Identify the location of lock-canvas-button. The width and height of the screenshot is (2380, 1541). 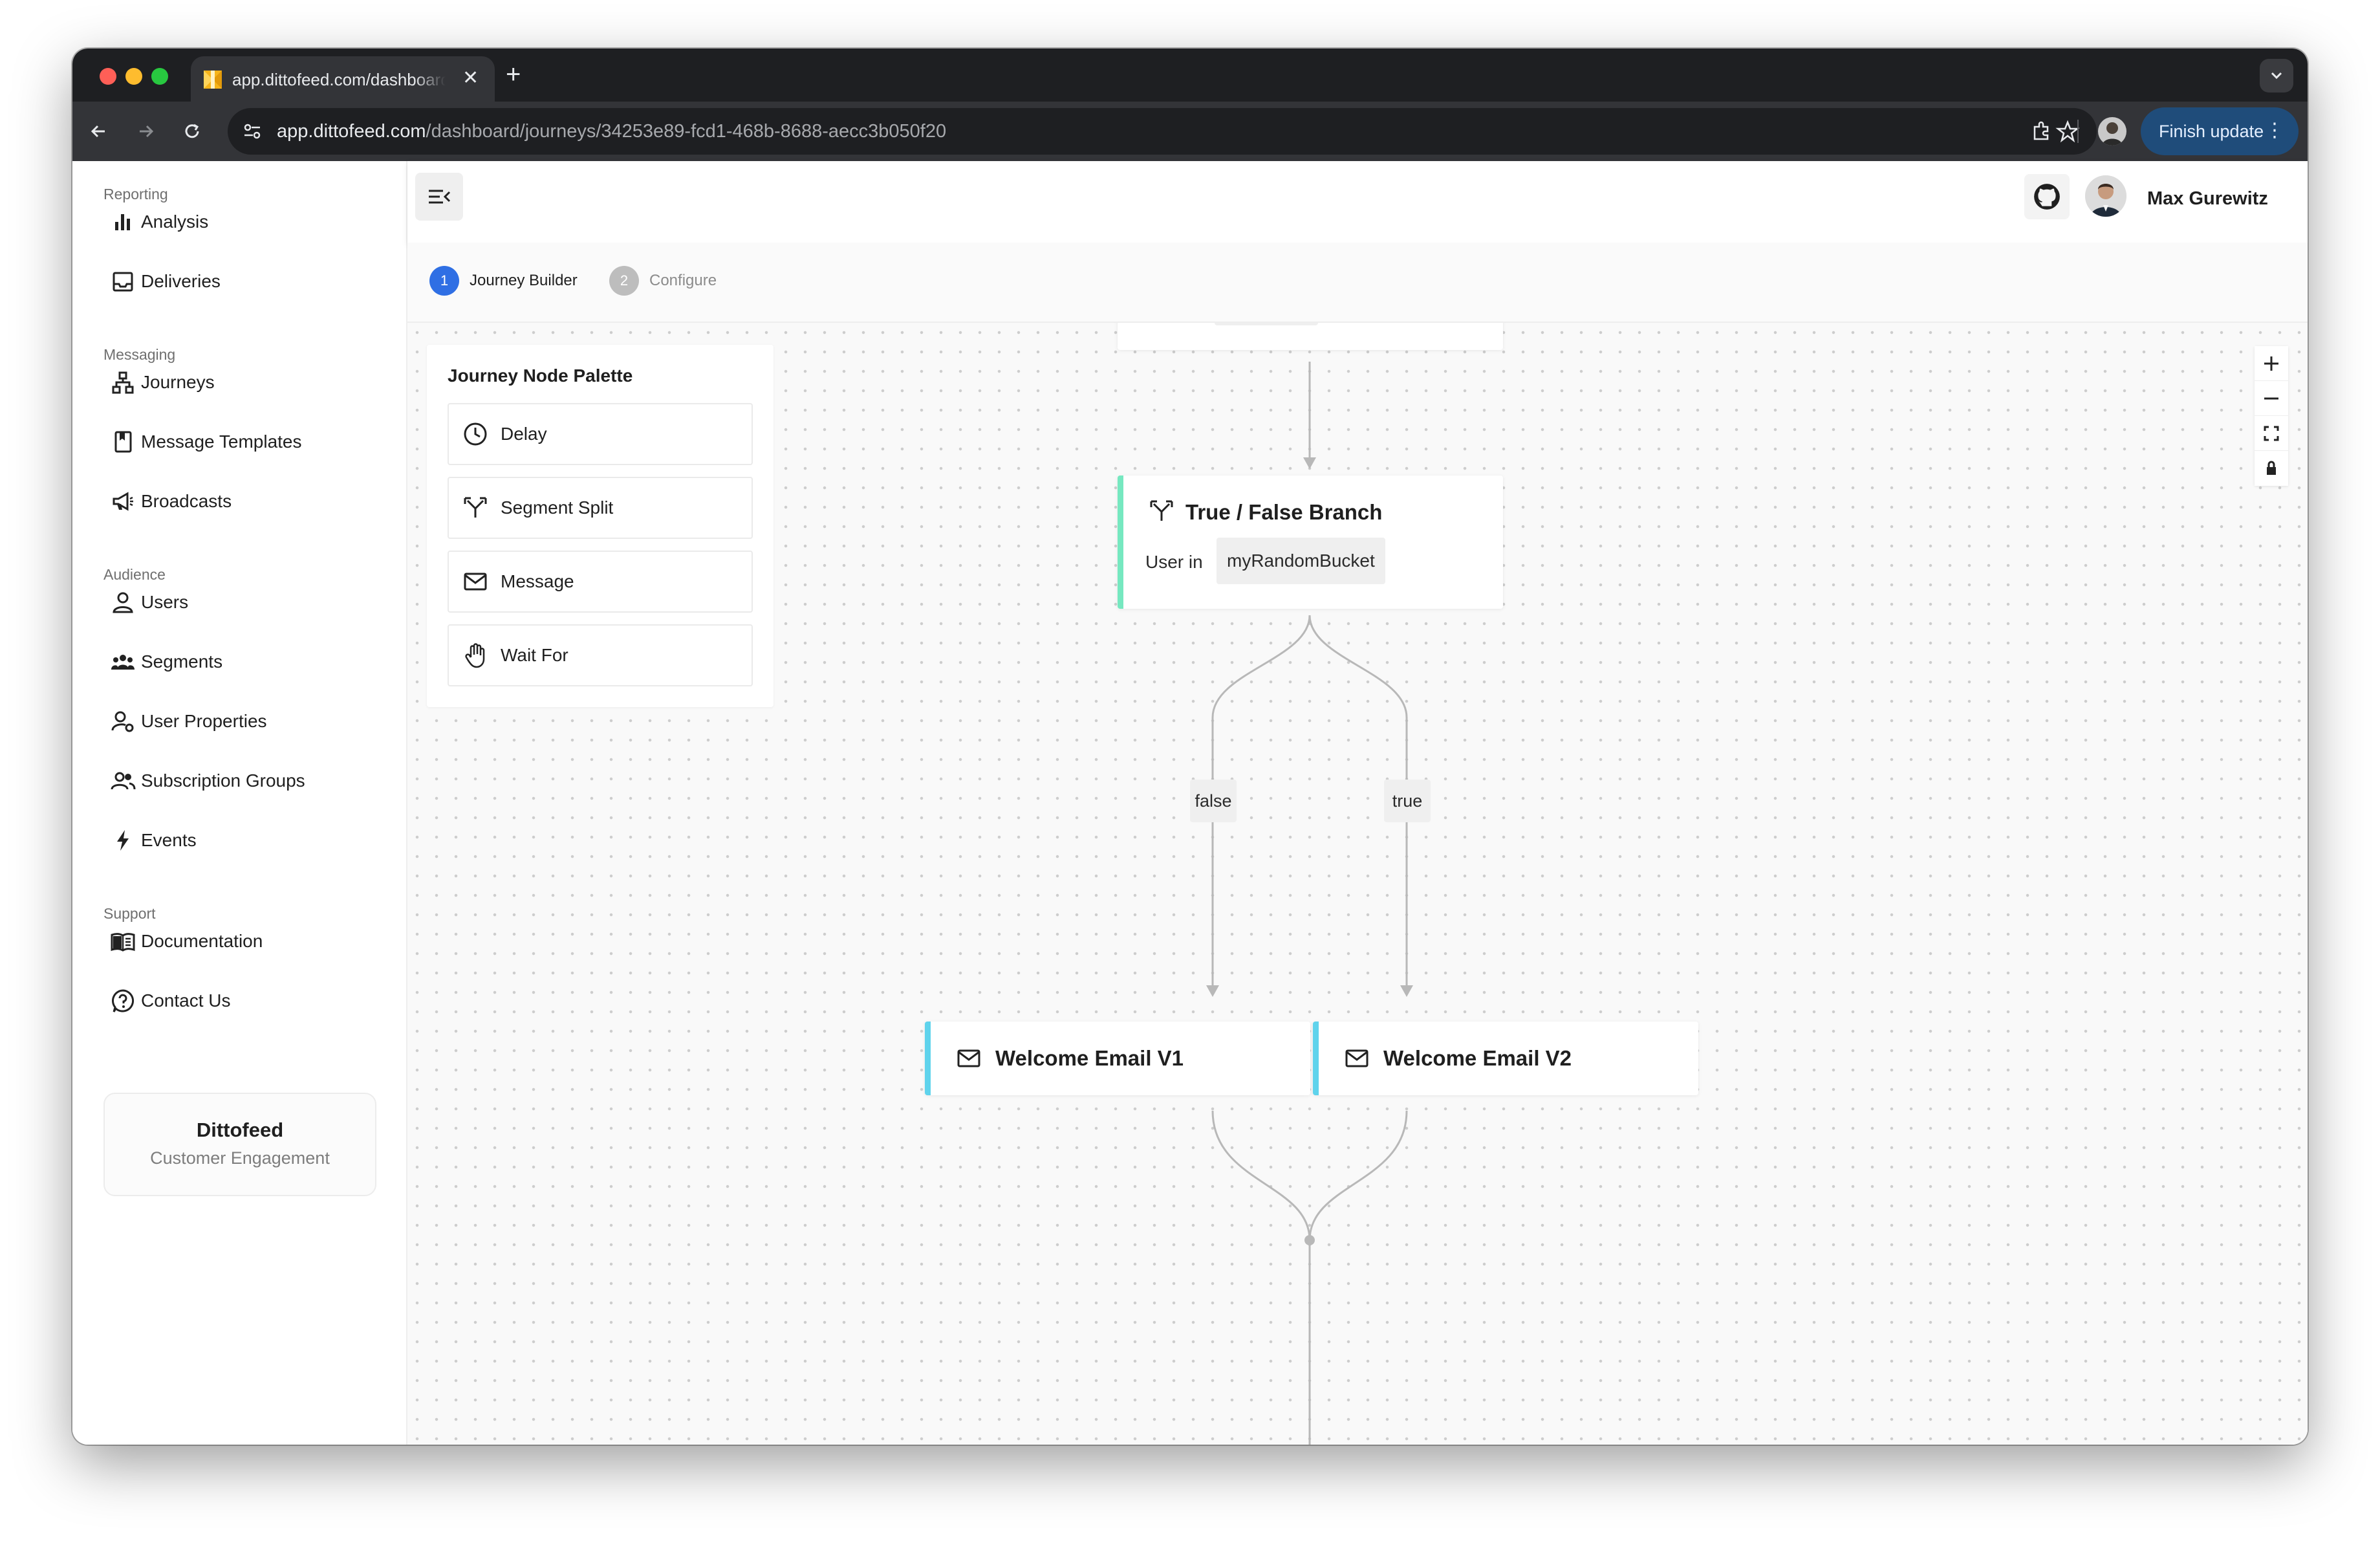
(2271, 468).